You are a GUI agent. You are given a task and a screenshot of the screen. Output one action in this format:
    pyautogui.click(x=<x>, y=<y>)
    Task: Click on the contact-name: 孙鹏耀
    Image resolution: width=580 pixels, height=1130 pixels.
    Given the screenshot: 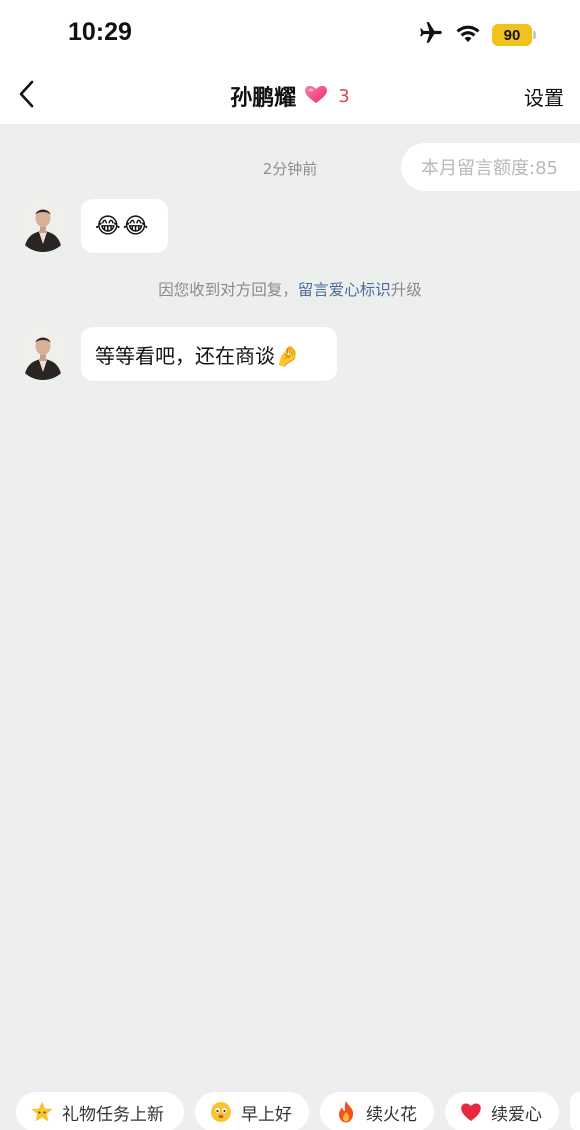 What is the action you would take?
    pyautogui.click(x=263, y=98)
    